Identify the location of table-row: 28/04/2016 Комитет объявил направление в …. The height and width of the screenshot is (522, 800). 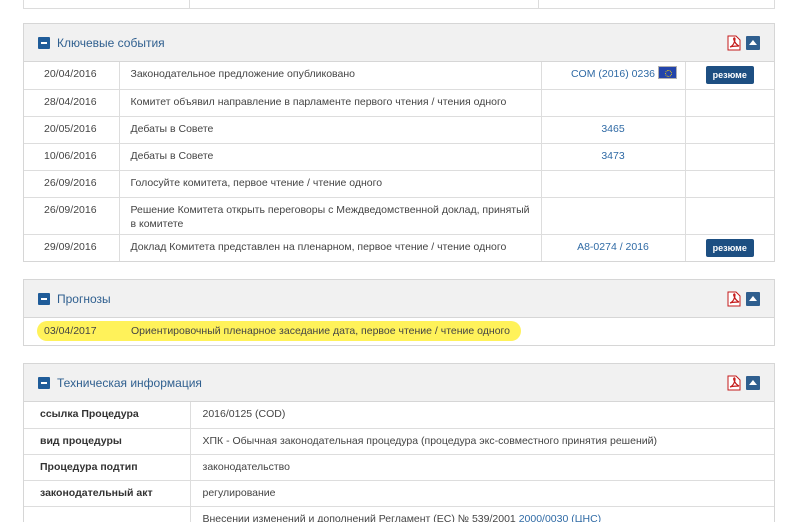
(399, 103).